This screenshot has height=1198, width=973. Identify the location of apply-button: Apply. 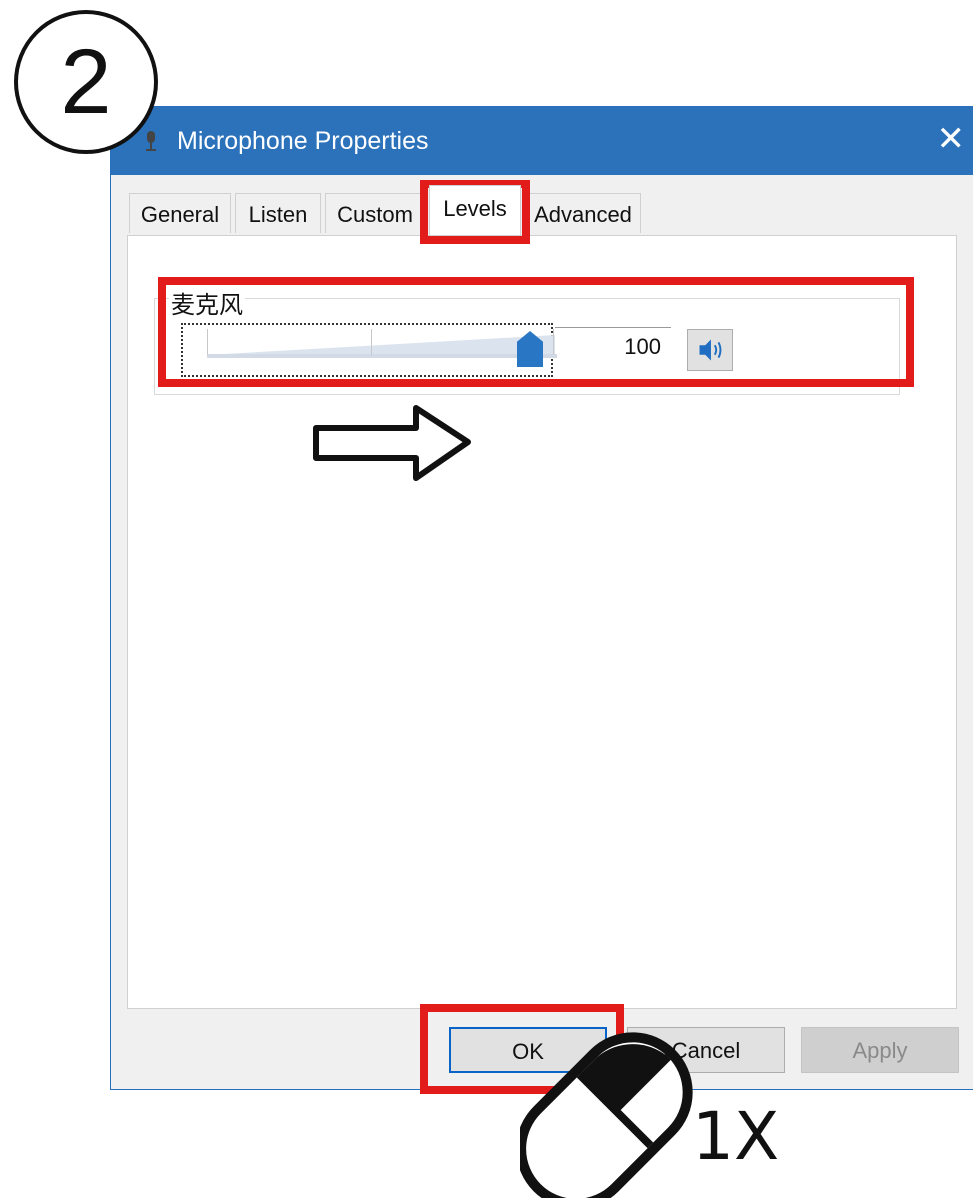
(880, 1050).